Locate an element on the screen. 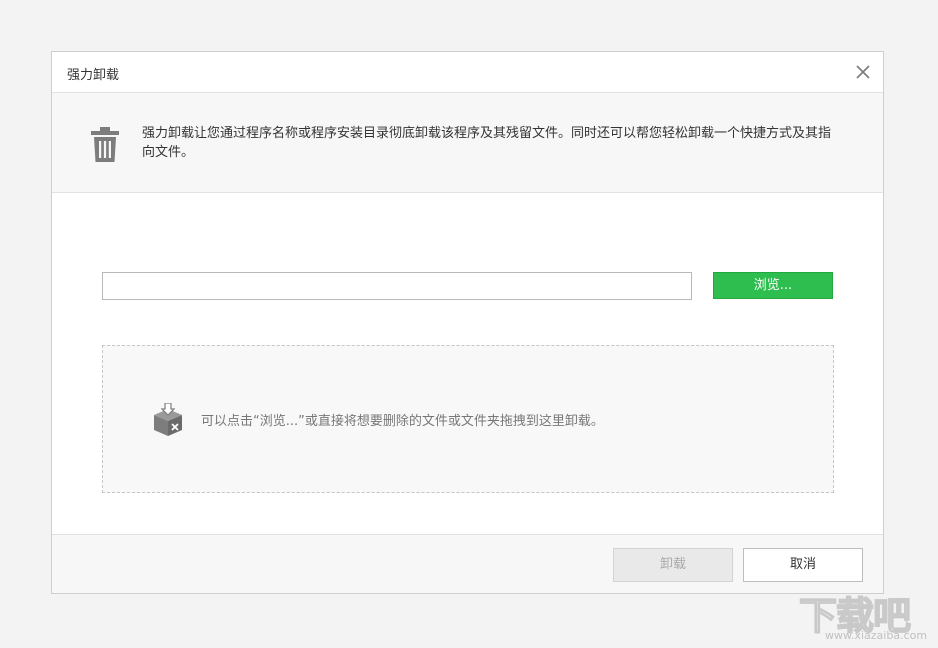 This screenshot has width=938, height=648. watermark-logo: 下载吧 www.xiazaiba.com is located at coordinates (865, 615).